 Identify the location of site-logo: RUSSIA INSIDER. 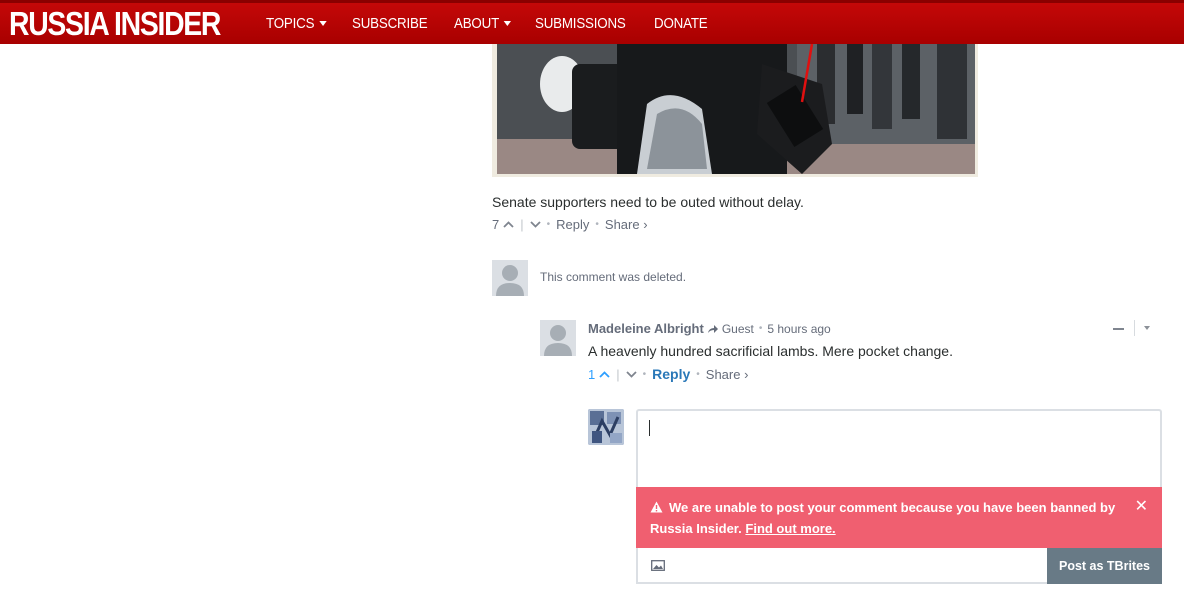
(115, 24).